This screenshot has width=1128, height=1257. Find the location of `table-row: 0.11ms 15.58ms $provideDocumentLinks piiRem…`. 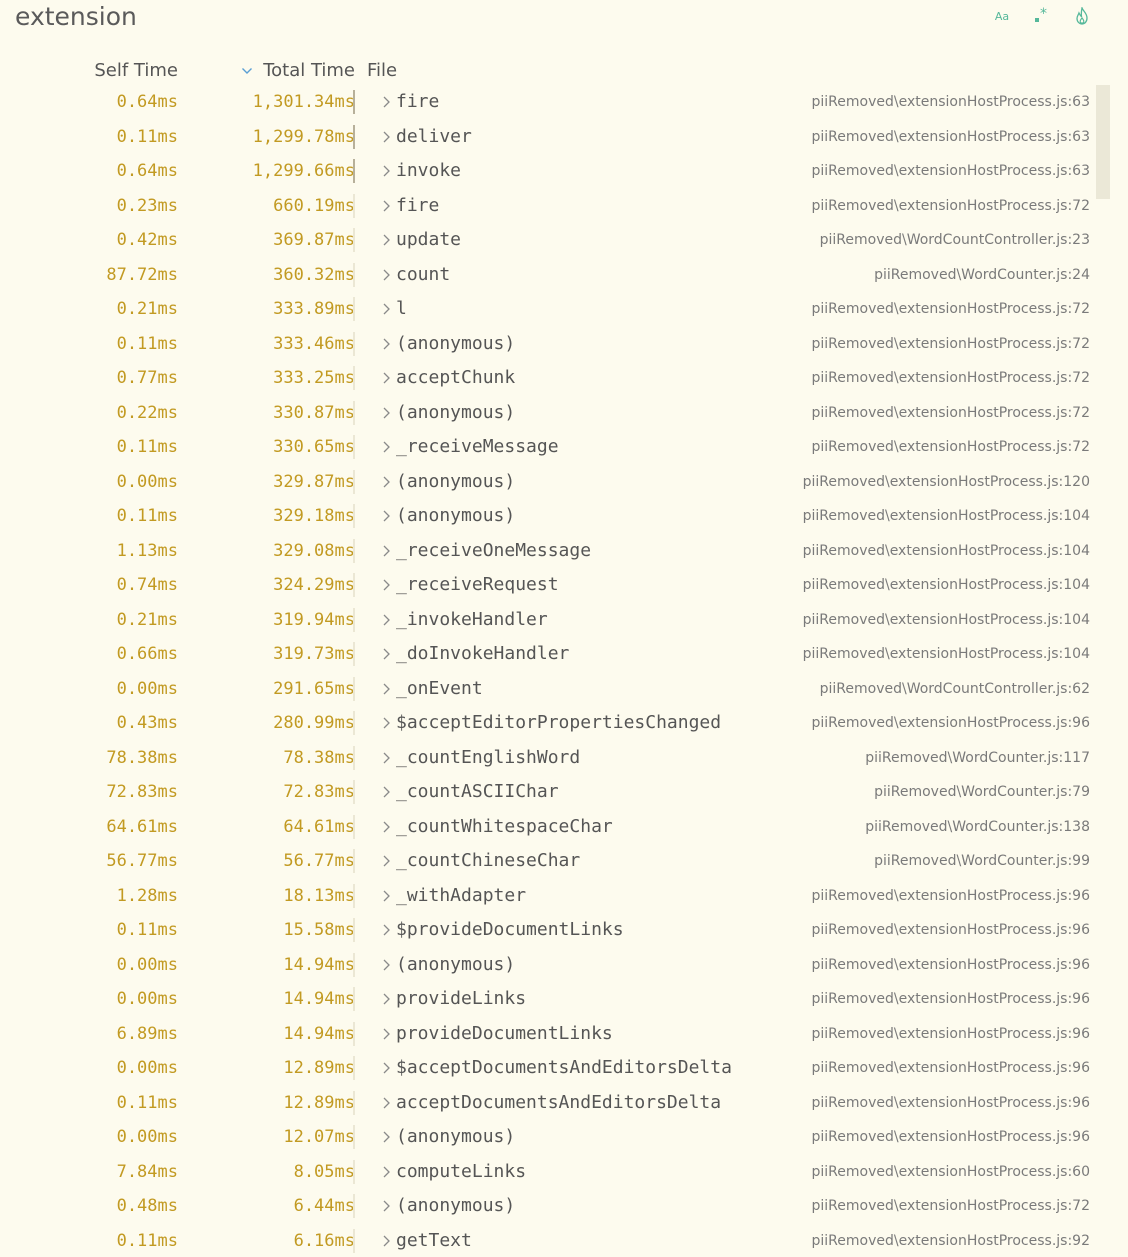

table-row: 0.11ms 15.58ms $provideDocumentLinks piiRem… is located at coordinates (564, 930).